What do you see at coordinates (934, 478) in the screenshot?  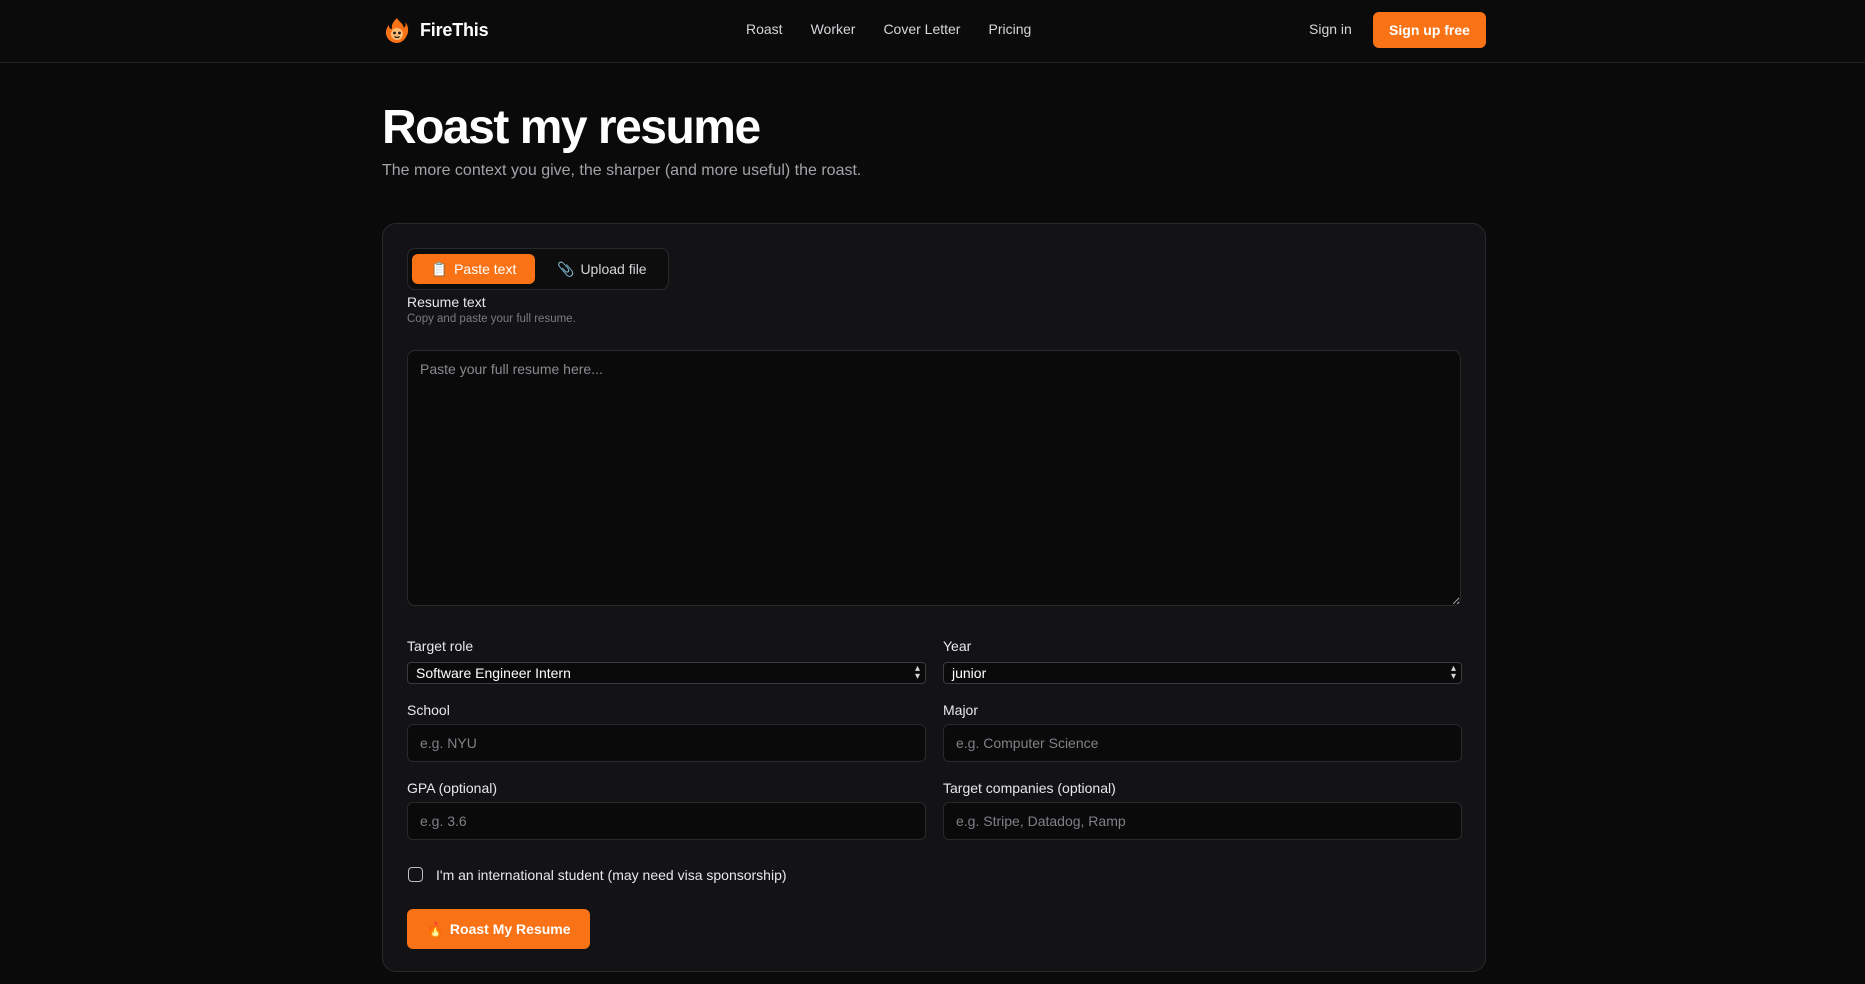 I see `resume-textarea` at bounding box center [934, 478].